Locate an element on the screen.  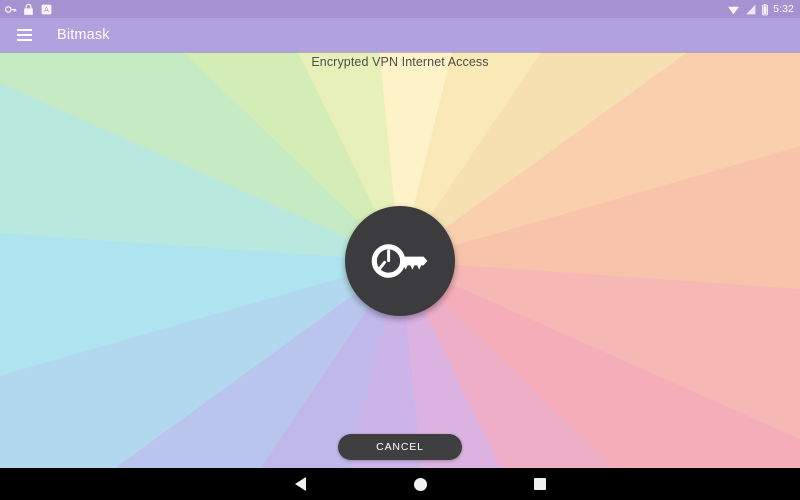
nav-home-icon is located at coordinates (420, 484).